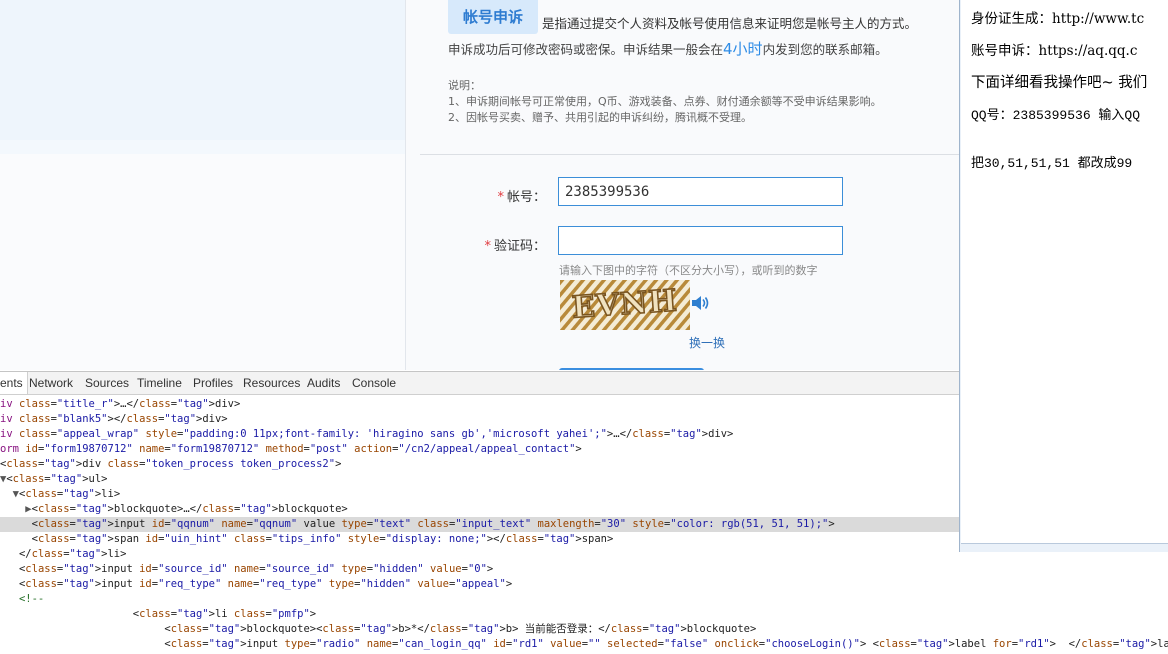 The height and width of the screenshot is (654, 1168). I want to click on dom-tree-line: ▼<class="tag">ul>, so click(479, 479).